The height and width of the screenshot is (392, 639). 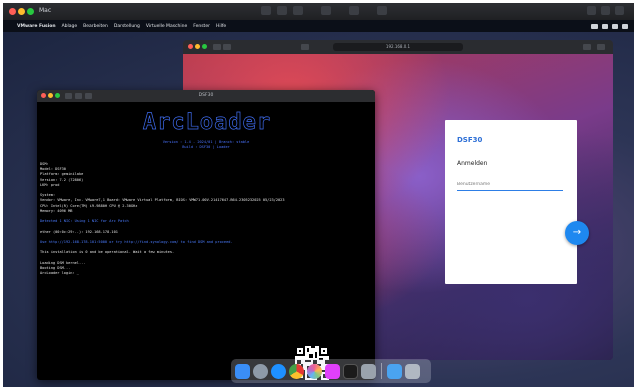 What do you see at coordinates (605, 26) in the screenshot?
I see `wifi-icon` at bounding box center [605, 26].